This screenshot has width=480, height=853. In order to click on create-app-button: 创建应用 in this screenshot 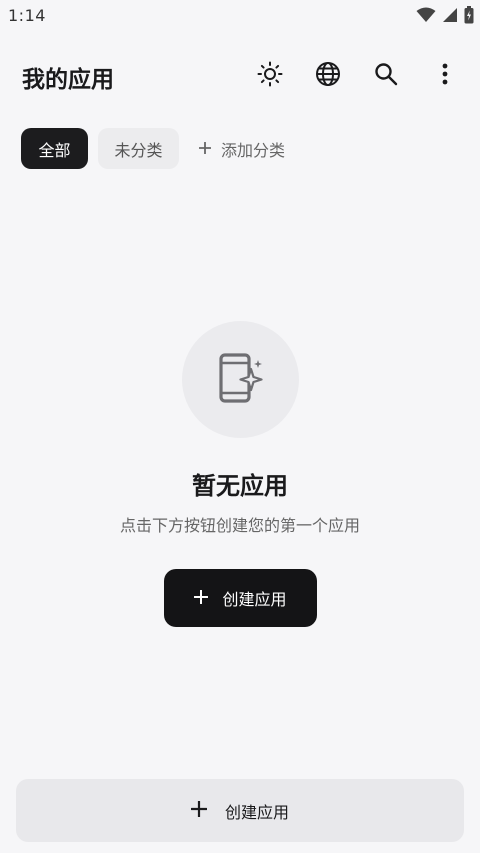, I will do `click(240, 598)`.